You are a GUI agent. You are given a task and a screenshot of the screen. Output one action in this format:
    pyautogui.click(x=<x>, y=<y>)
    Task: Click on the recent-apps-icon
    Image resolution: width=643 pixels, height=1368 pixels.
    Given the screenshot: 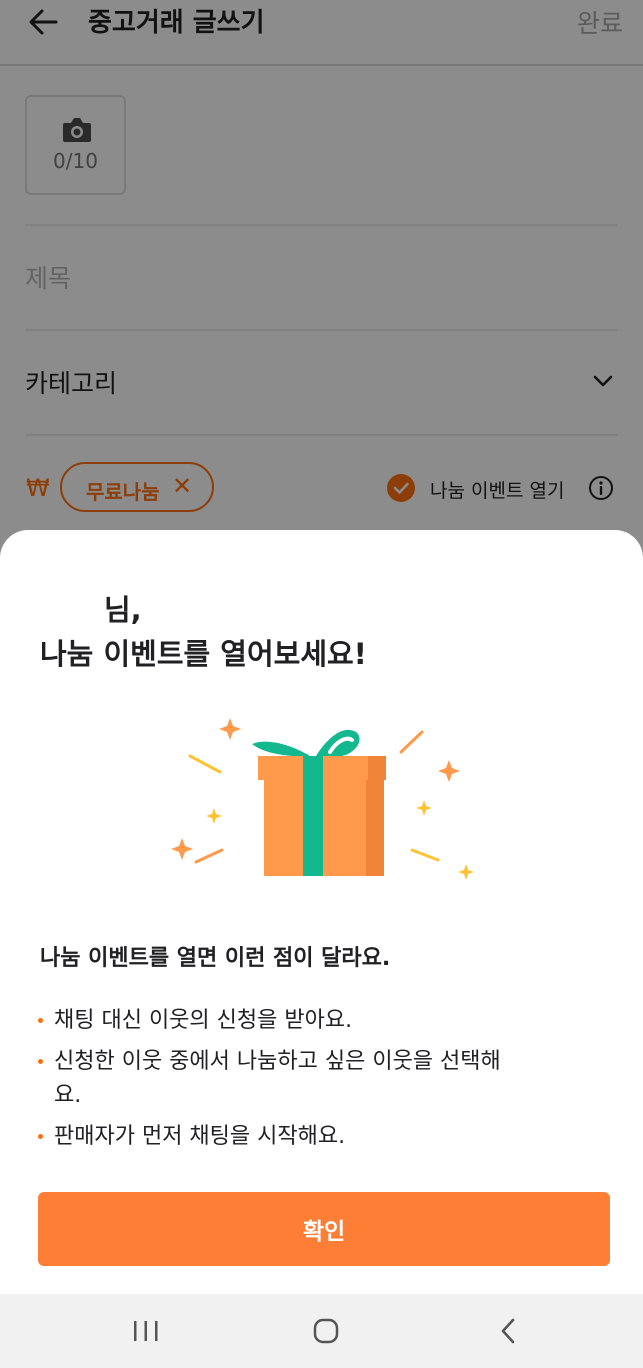 What is the action you would take?
    pyautogui.click(x=146, y=1331)
    